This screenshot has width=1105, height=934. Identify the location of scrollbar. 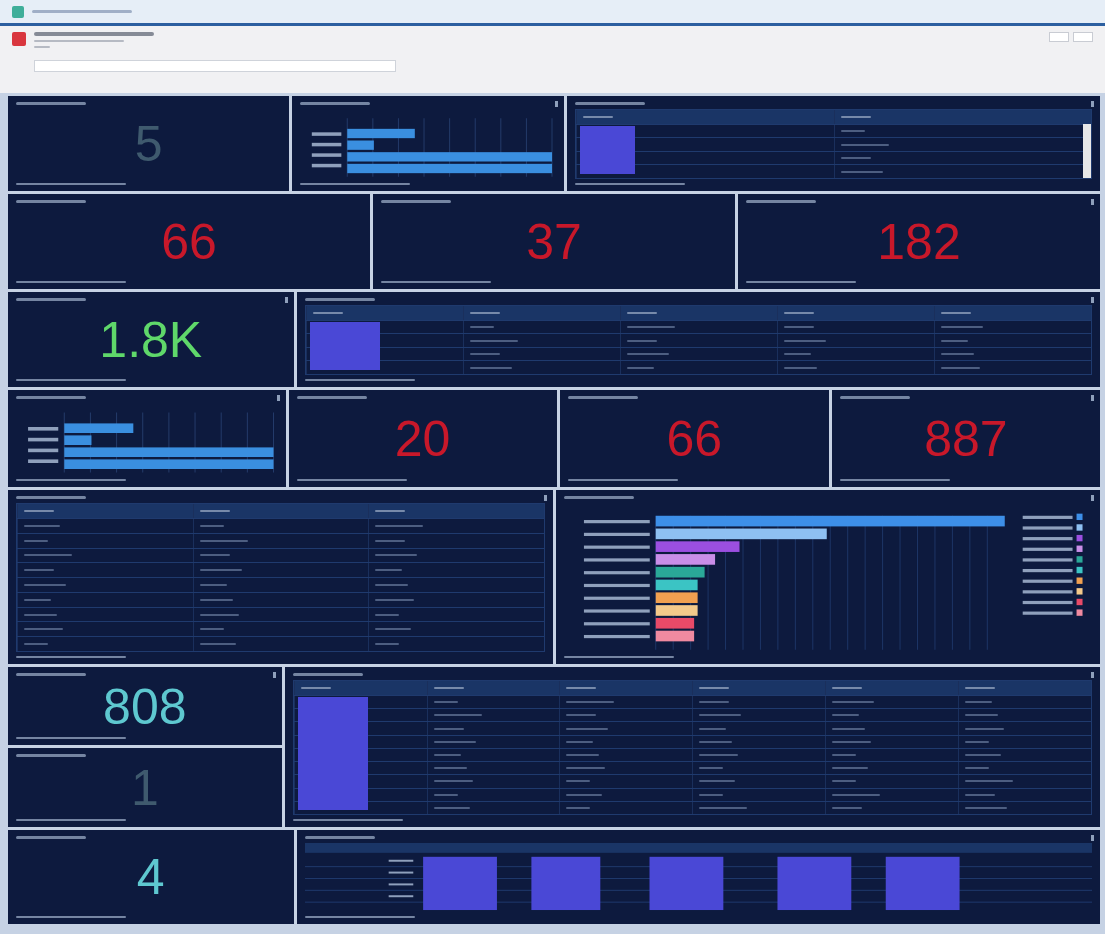
(1087, 151).